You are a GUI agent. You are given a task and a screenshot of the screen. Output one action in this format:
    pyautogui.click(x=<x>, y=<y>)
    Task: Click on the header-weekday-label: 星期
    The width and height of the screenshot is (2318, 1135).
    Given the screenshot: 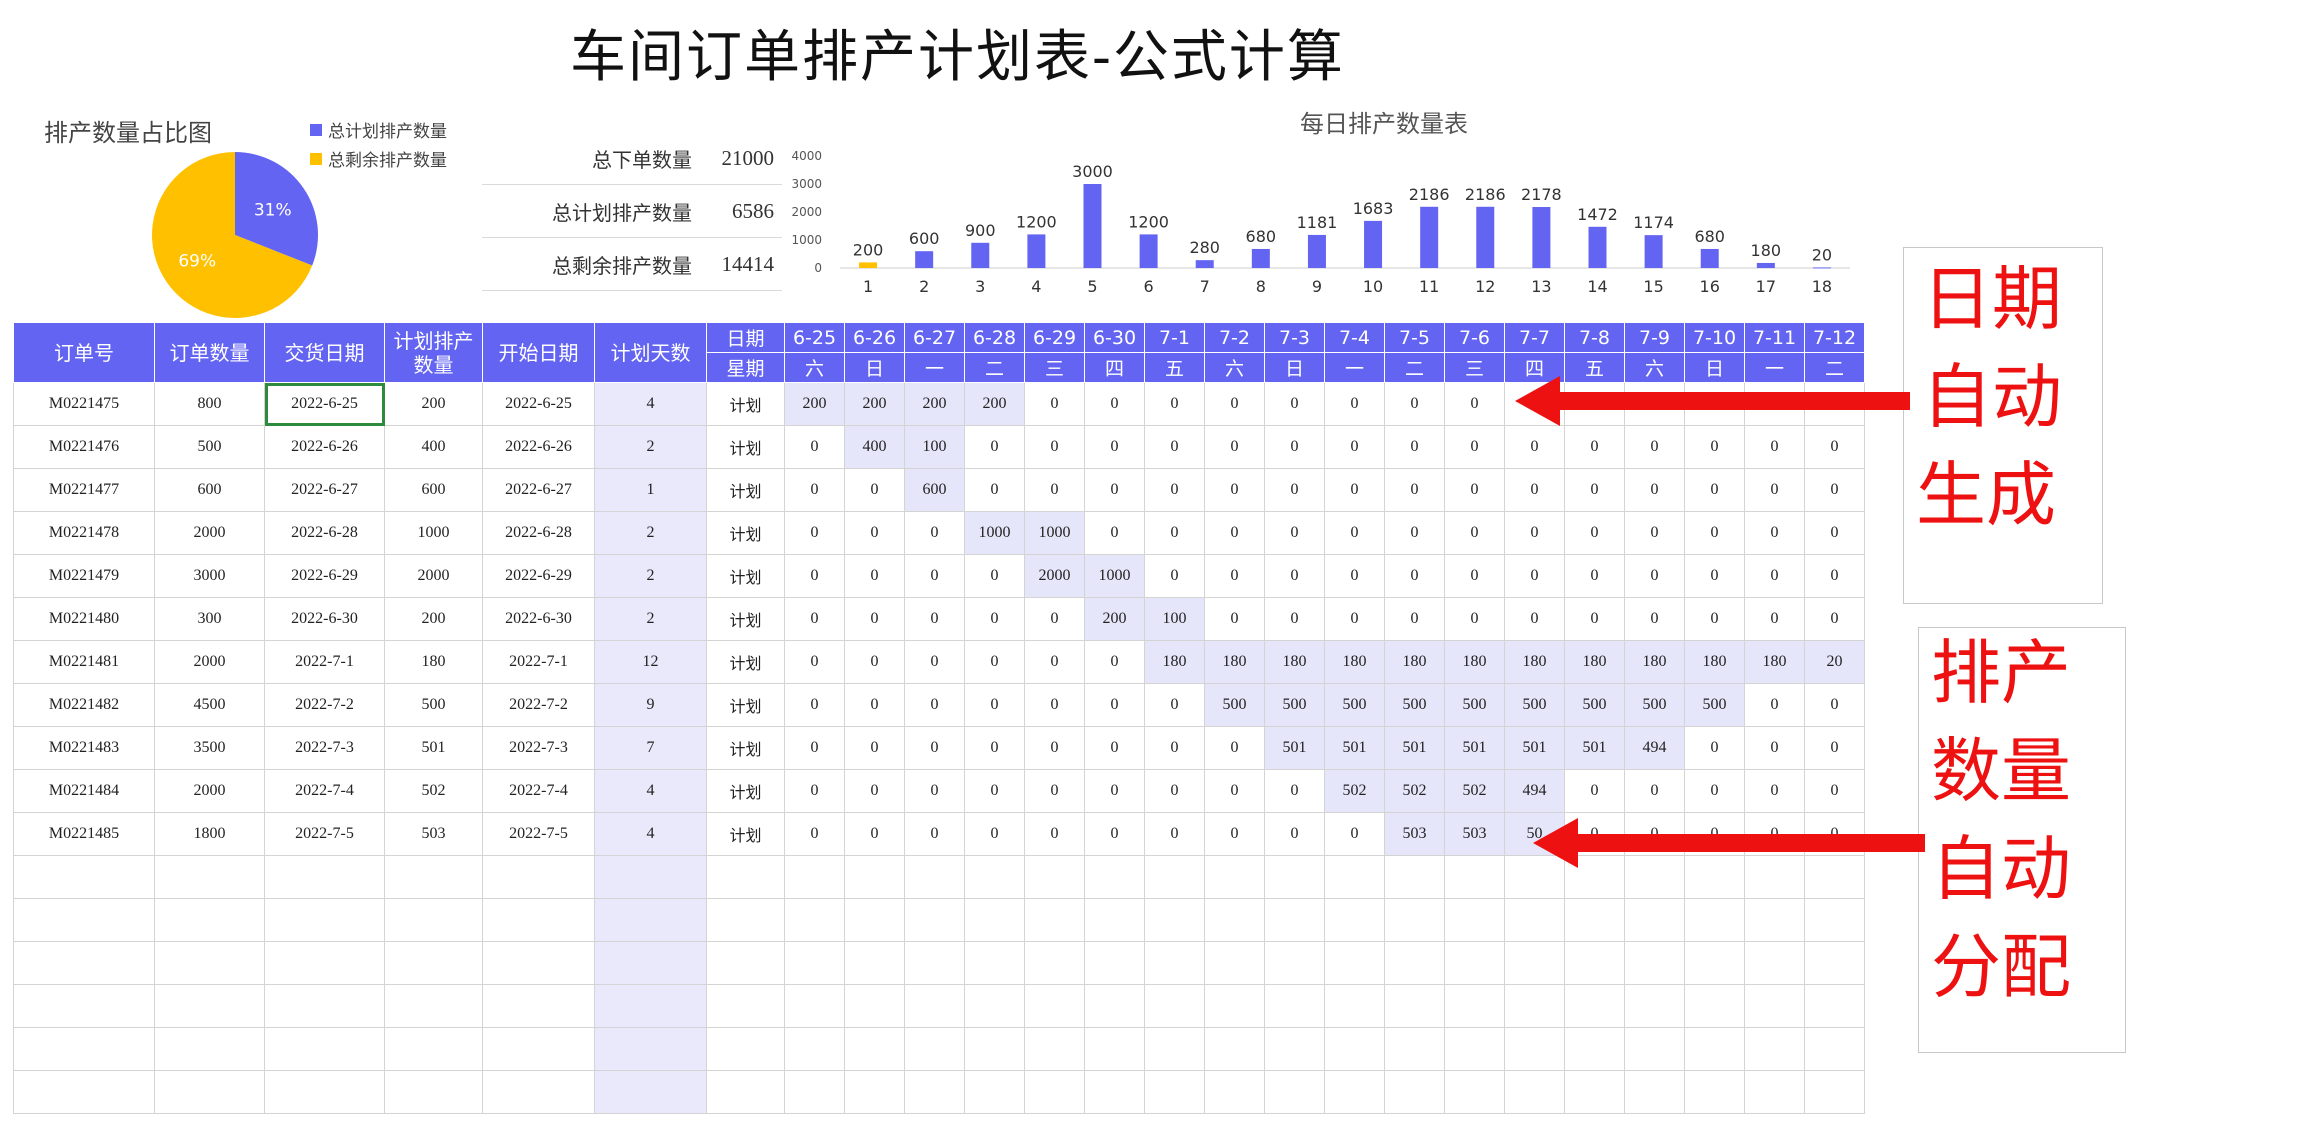 What is the action you would take?
    pyautogui.click(x=745, y=367)
    